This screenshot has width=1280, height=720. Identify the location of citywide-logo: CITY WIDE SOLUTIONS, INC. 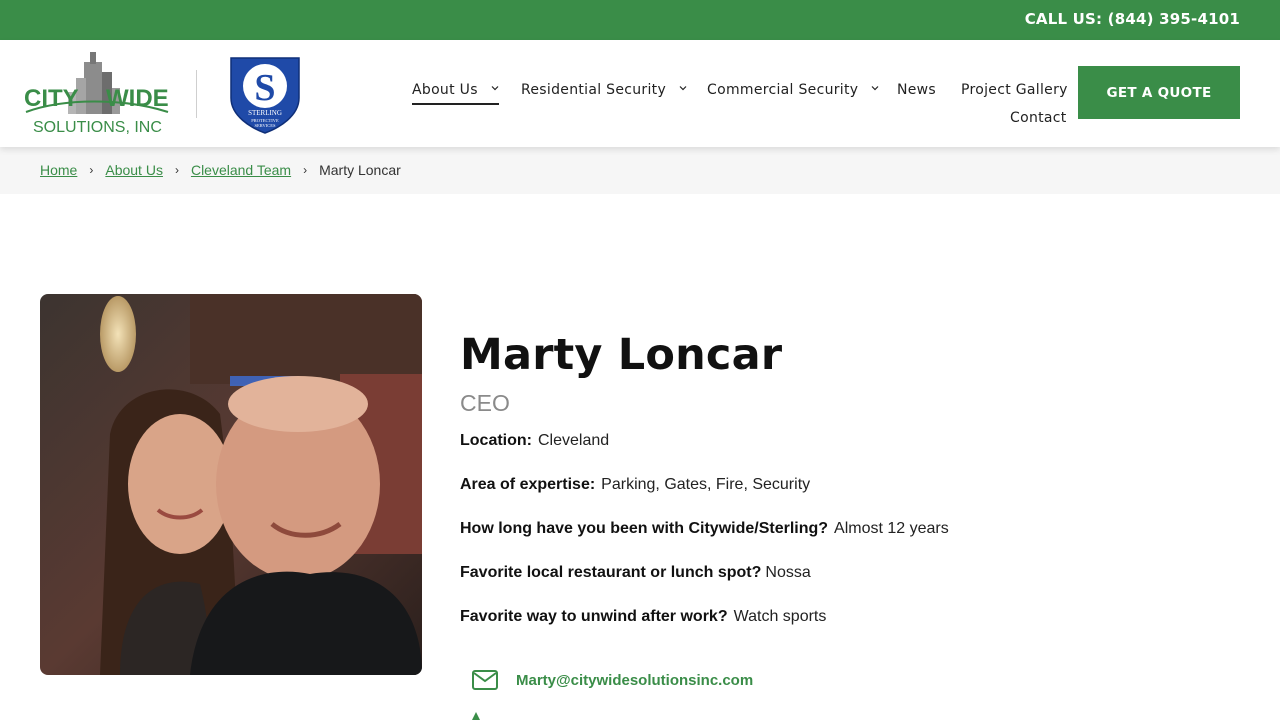
(97, 93).